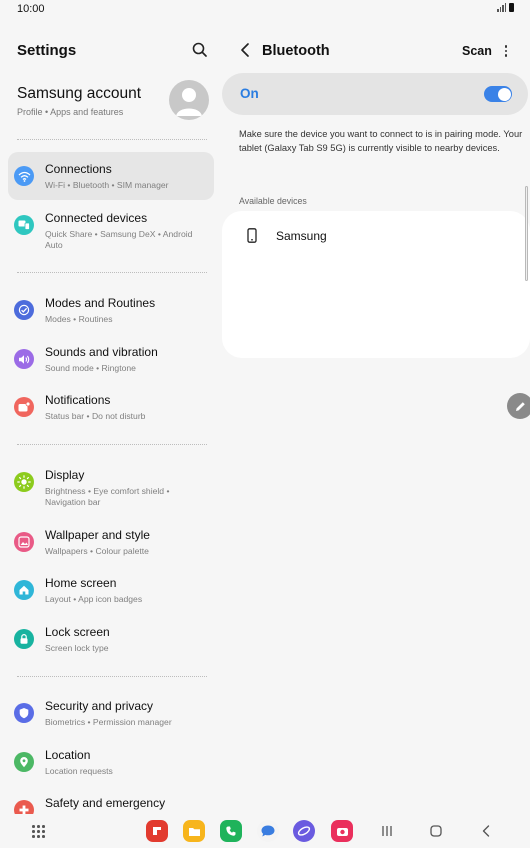 Image resolution: width=530 pixels, height=848 pixels. I want to click on status-bar: 10:00, so click(265, 9).